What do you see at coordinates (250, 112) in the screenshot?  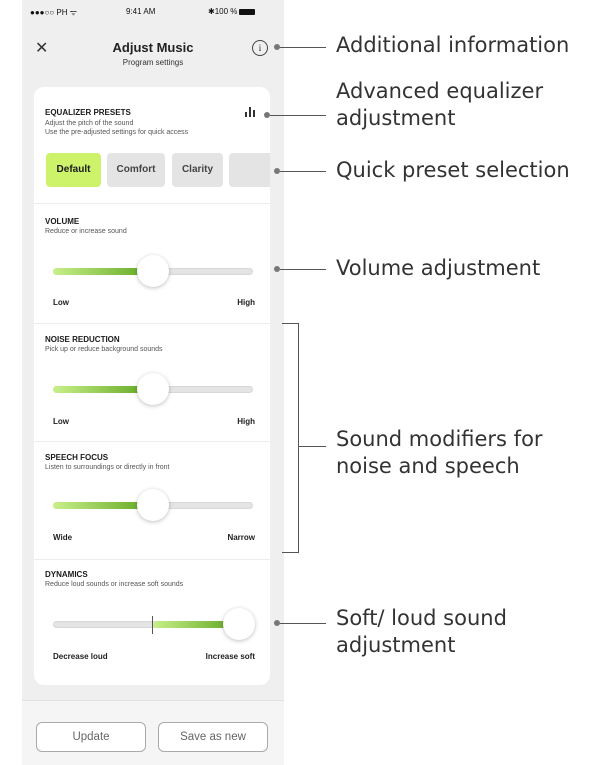 I see `equalizer-bars-icon` at bounding box center [250, 112].